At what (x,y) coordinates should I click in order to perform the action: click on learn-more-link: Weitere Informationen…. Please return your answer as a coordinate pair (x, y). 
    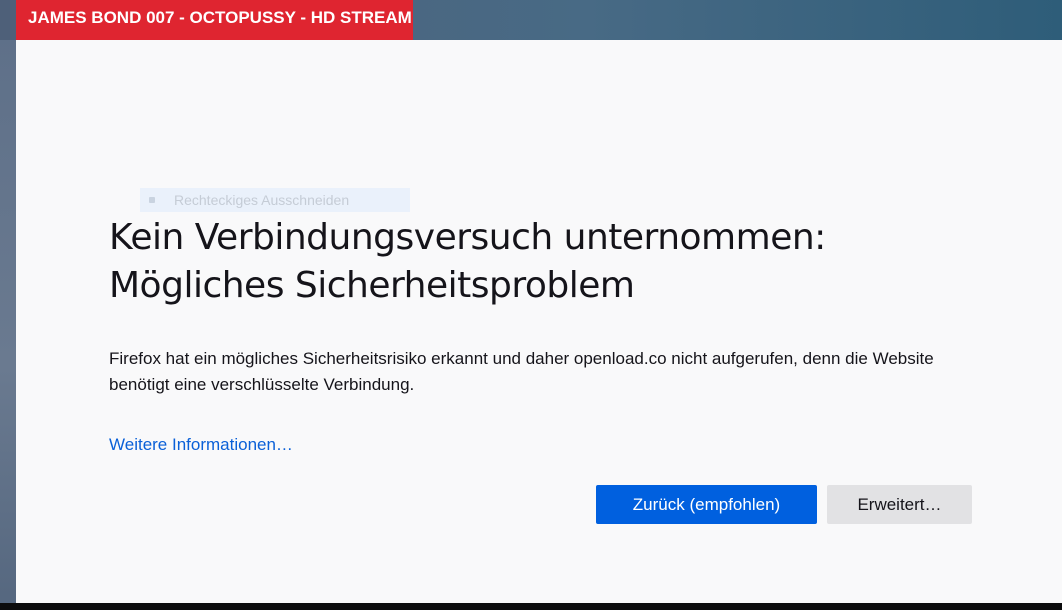
    Looking at the image, I should click on (201, 445).